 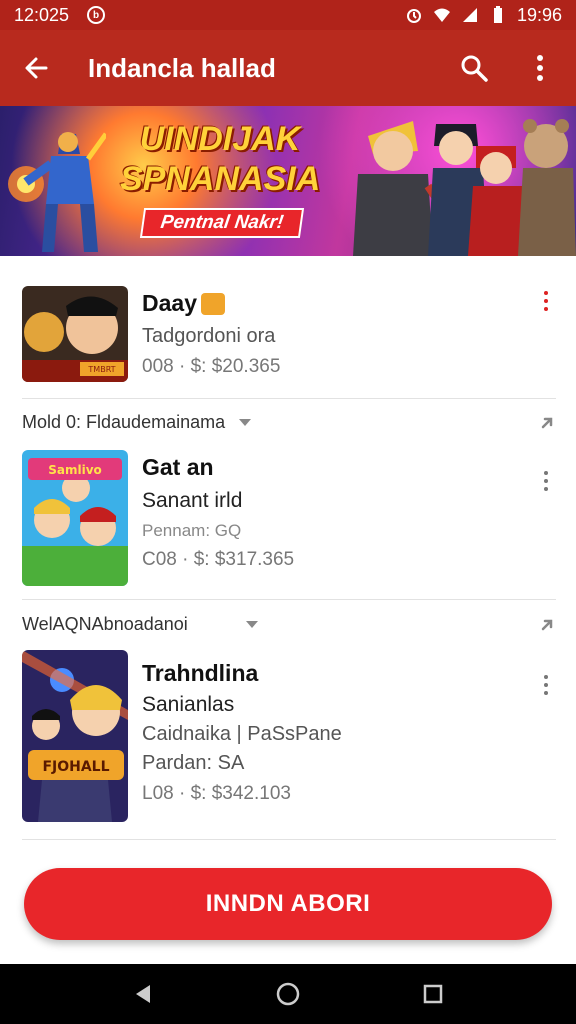 What do you see at coordinates (124, 421) in the screenshot?
I see `section-label: Mold 0: Fldaudemainama` at bounding box center [124, 421].